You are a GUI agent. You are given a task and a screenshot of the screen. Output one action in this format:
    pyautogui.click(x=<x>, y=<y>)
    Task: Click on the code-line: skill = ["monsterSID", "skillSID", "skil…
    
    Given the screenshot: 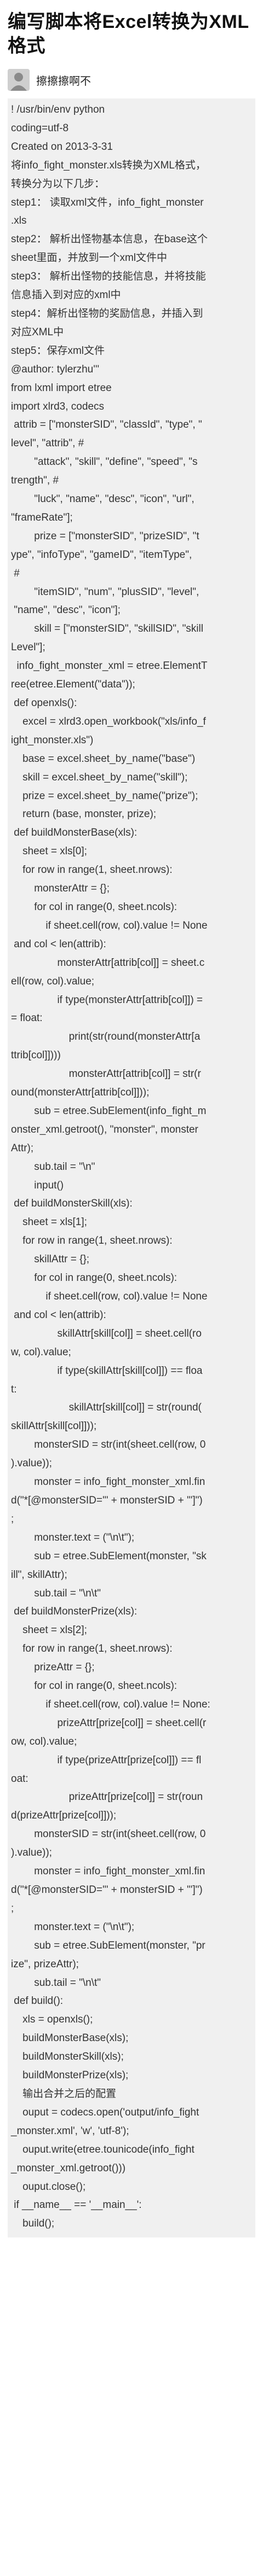 What is the action you would take?
    pyautogui.click(x=107, y=629)
    